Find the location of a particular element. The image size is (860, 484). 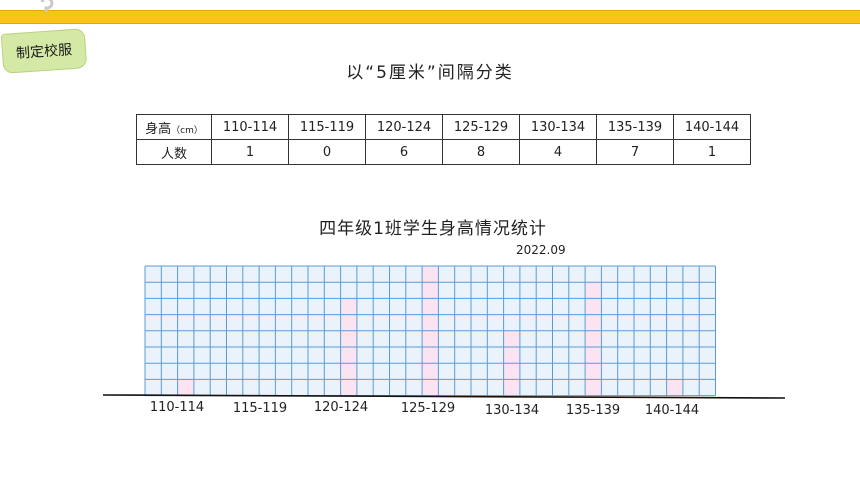

x-tick-label: 135-139 is located at coordinates (593, 410).